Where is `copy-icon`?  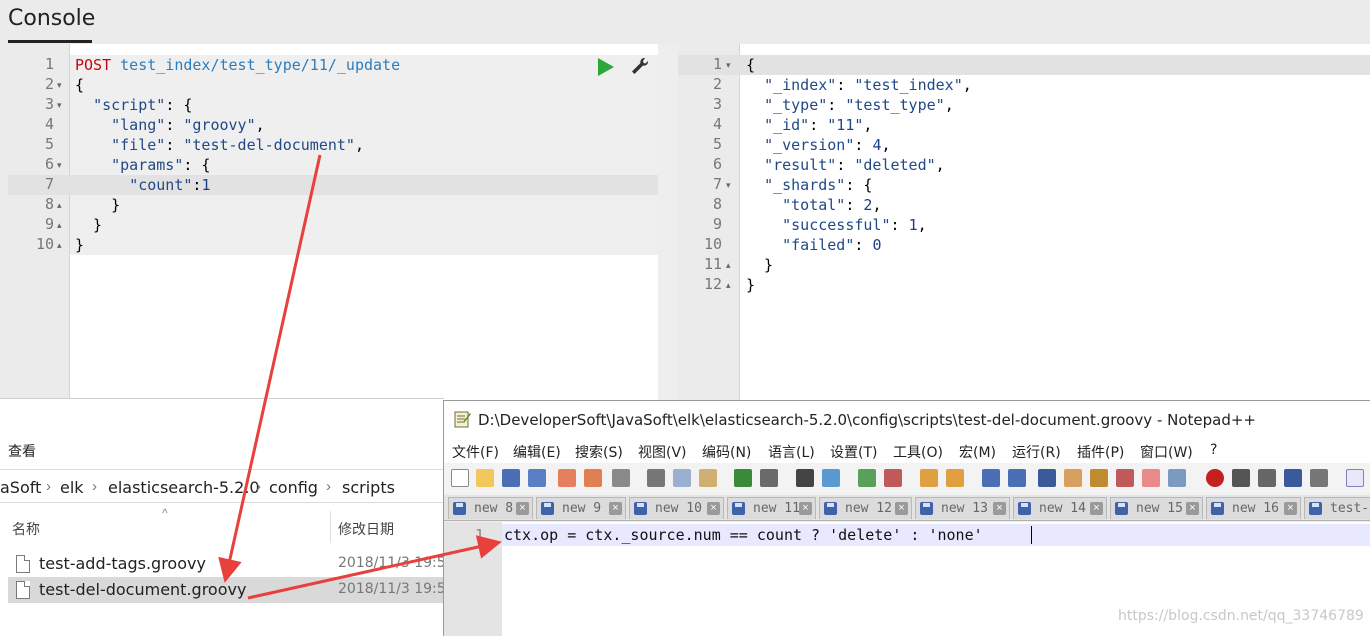
copy-icon is located at coordinates (682, 478).